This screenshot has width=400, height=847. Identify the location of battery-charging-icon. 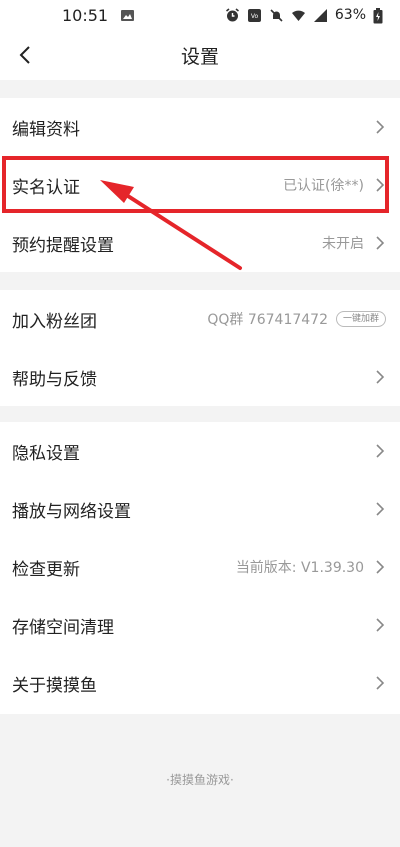
(380, 15).